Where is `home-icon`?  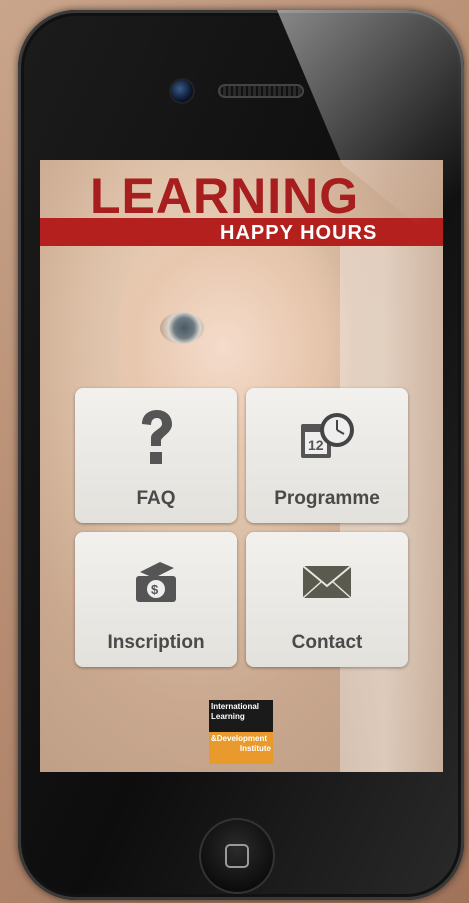 home-icon is located at coordinates (237, 856).